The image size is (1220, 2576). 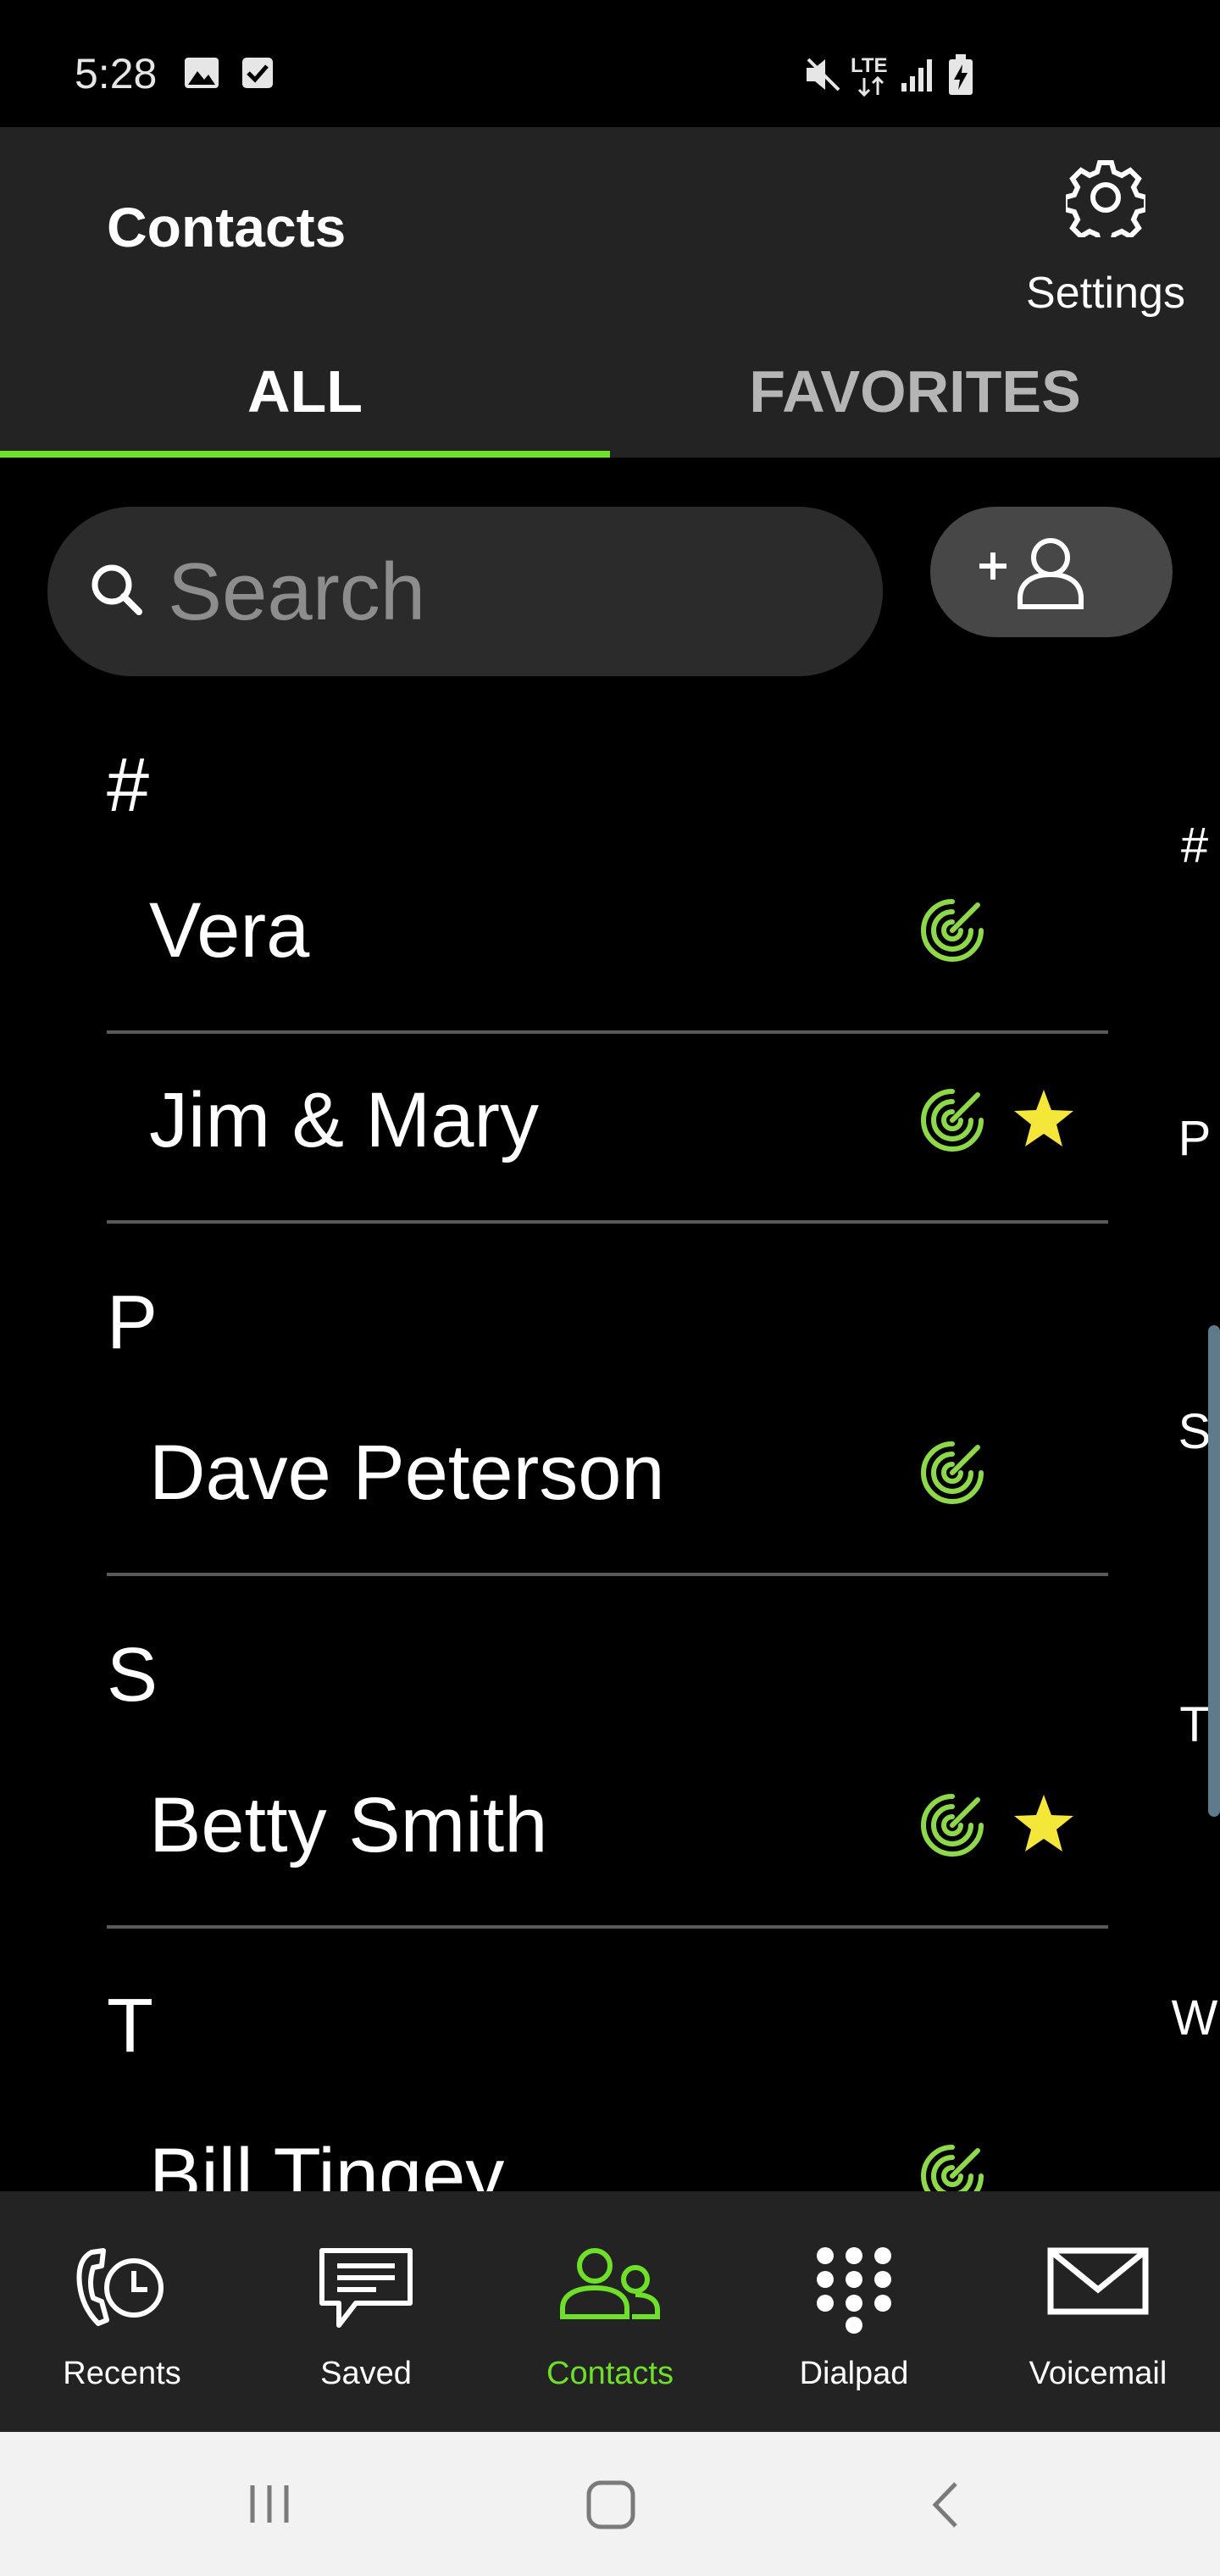 I want to click on section-header: S, so click(x=132, y=1675).